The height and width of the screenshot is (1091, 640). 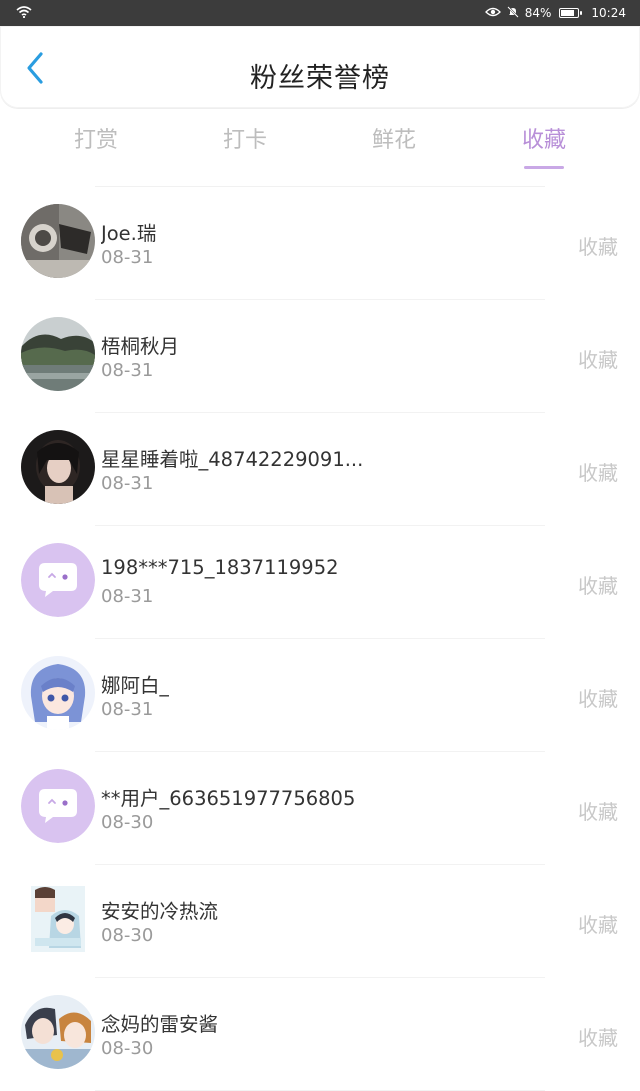 What do you see at coordinates (58, 354) in the screenshot?
I see `landscape-avatar-icon` at bounding box center [58, 354].